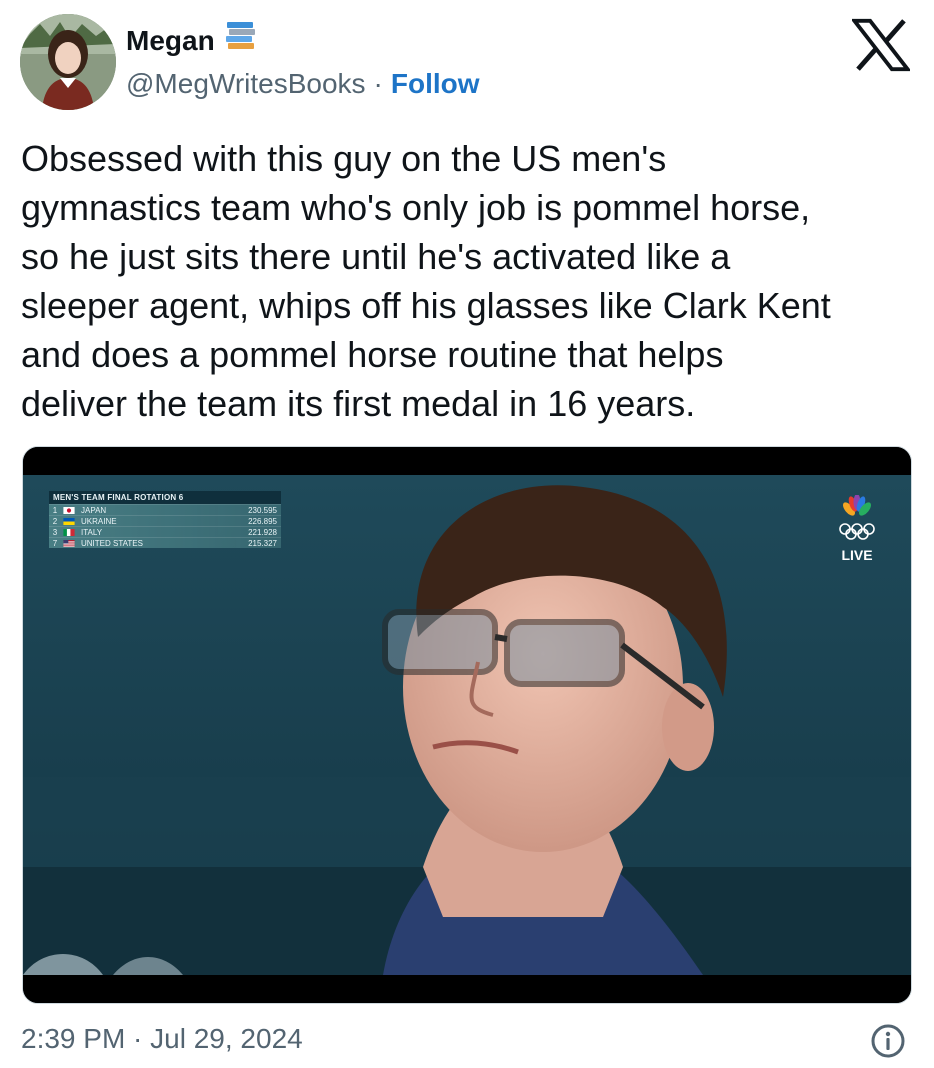 The height and width of the screenshot is (1068, 934). What do you see at coordinates (262, 532) in the screenshot?
I see `scoreboard-score: 221.928` at bounding box center [262, 532].